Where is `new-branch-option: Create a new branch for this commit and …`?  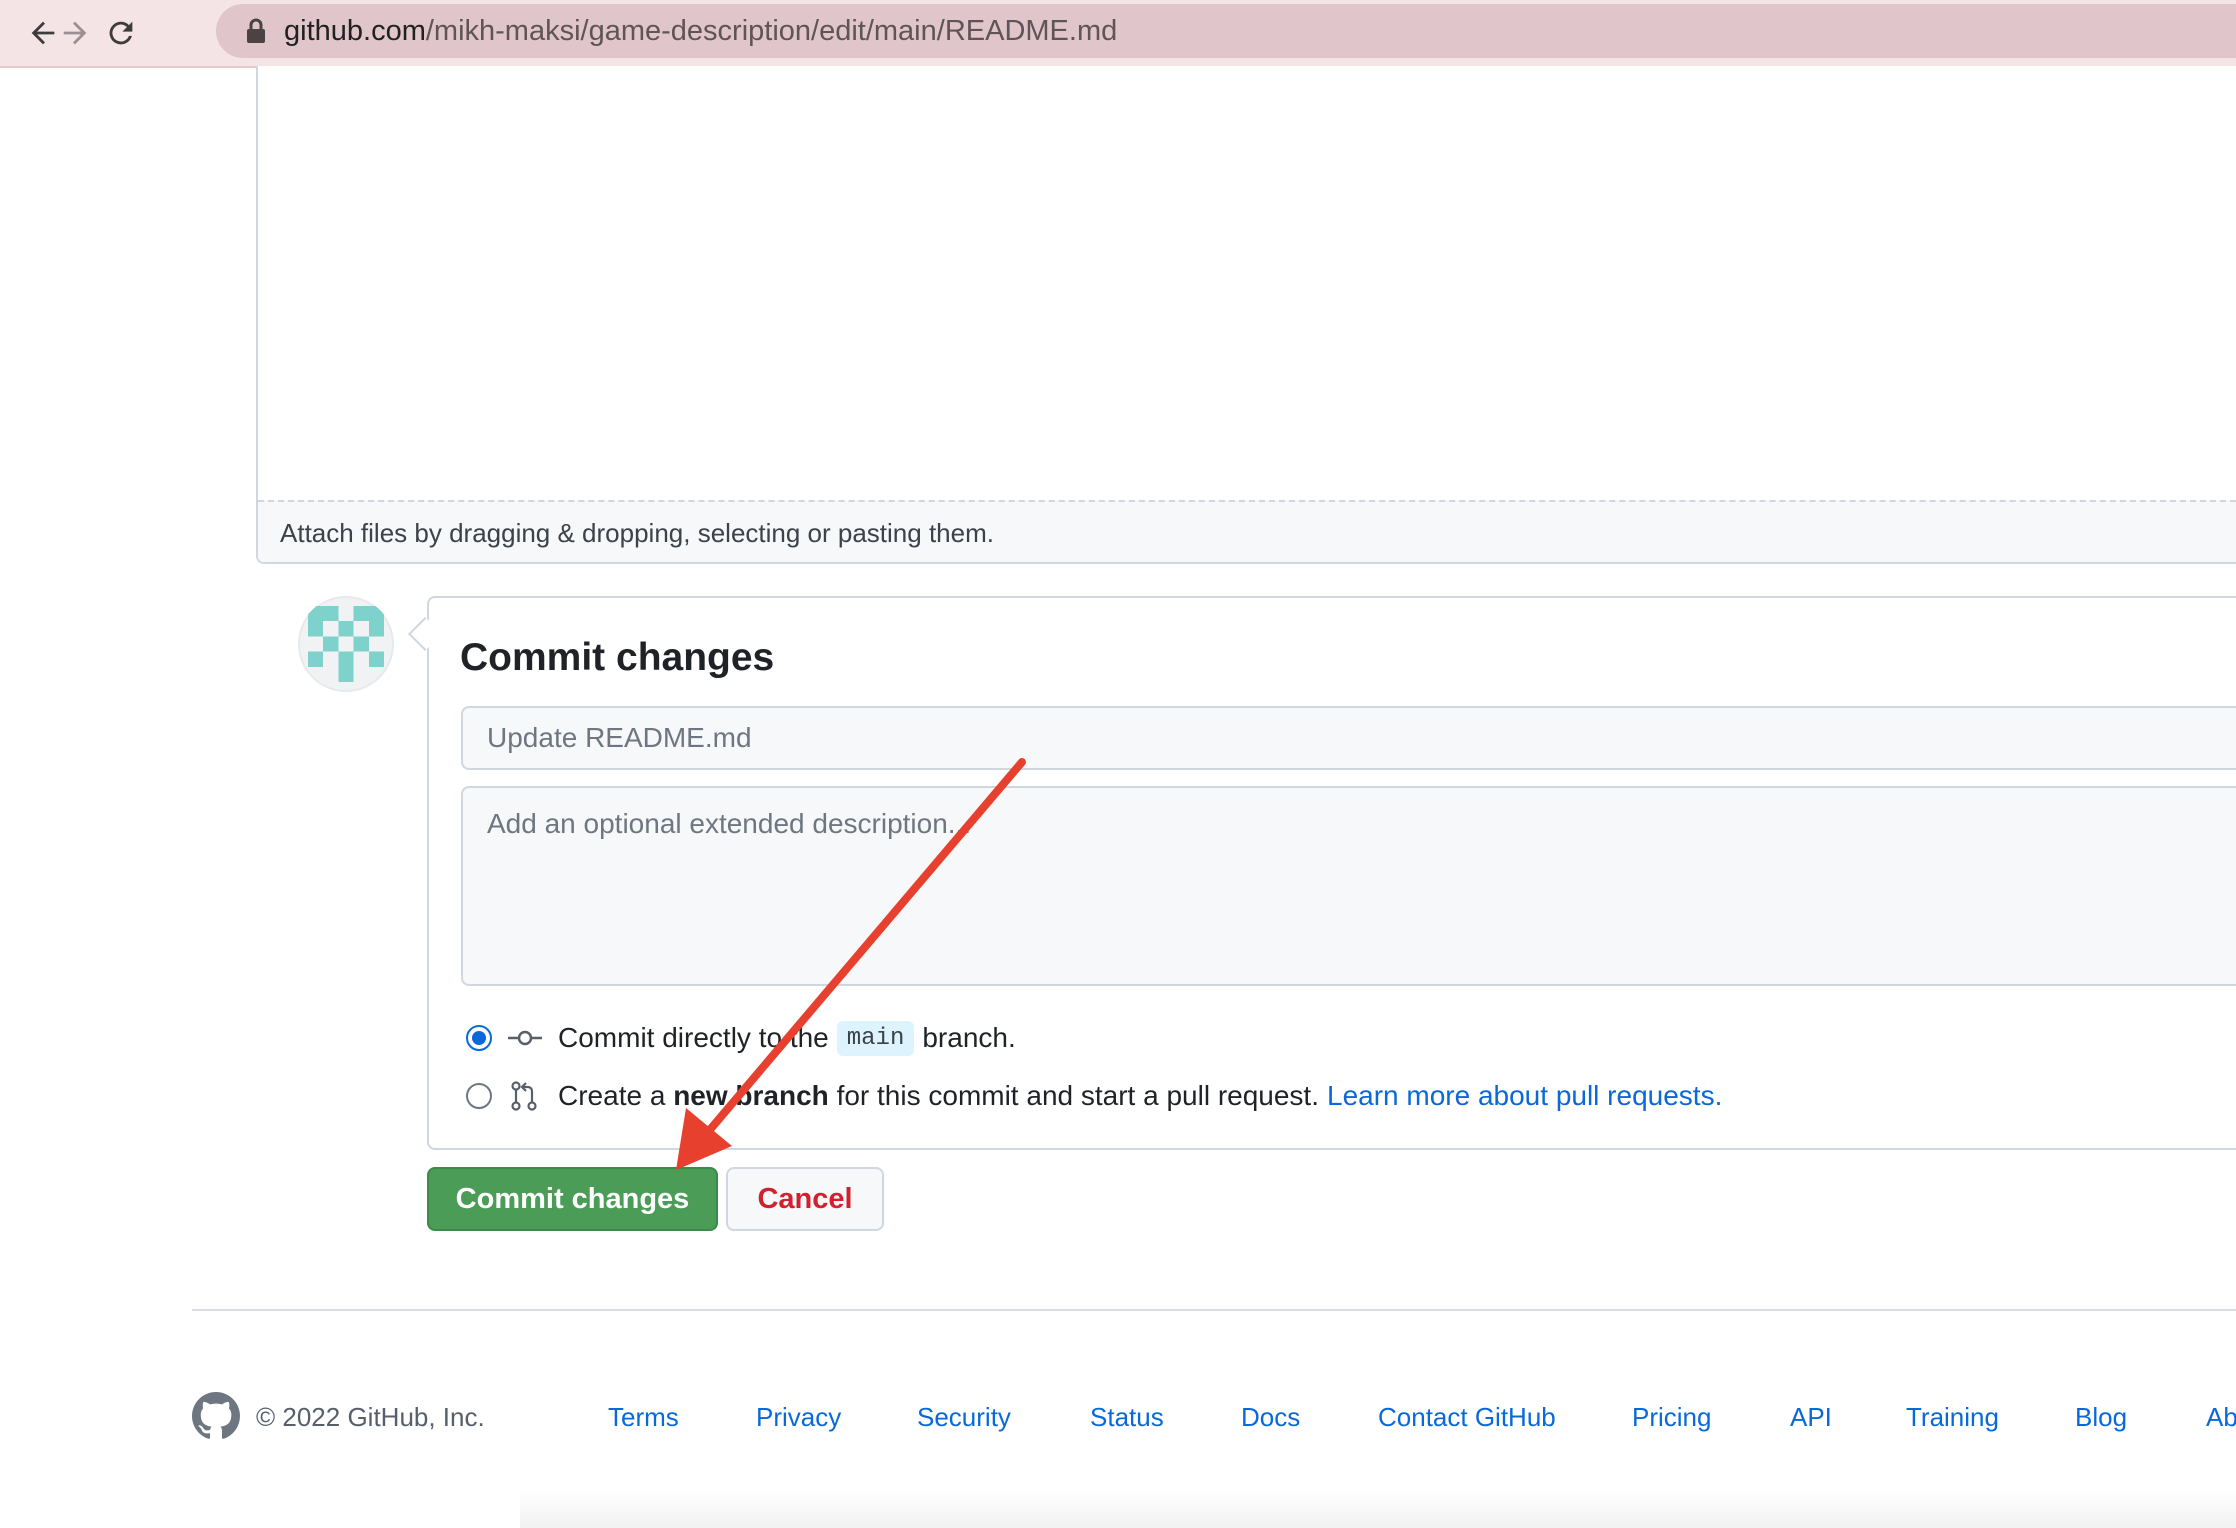
new-branch-option: Create a new branch for this commit and … is located at coordinates (1094, 1096).